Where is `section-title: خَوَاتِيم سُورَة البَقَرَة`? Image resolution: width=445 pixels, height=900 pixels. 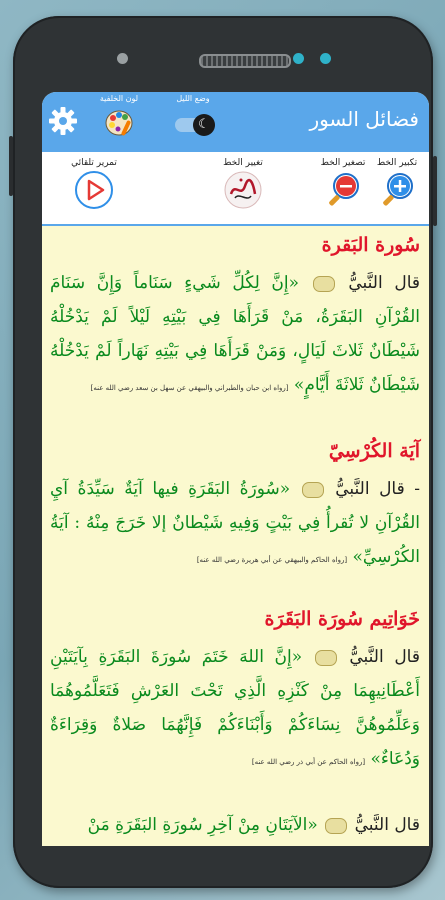 section-title: خَوَاتِيم سُورَة البَقَرَة is located at coordinates (342, 619).